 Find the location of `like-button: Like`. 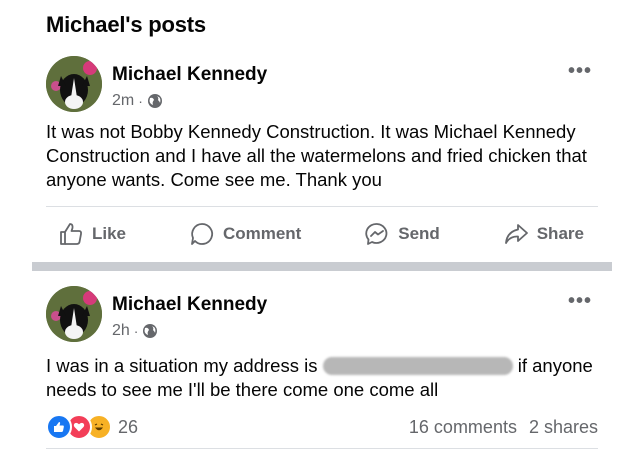

like-button: Like is located at coordinates (92, 234).